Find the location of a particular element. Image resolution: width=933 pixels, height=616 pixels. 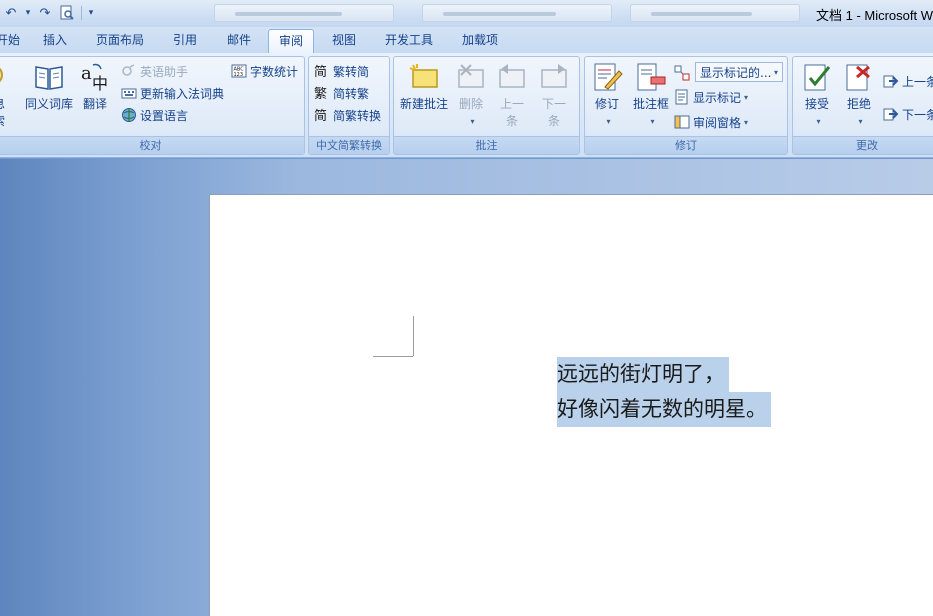

svg-text: 123 is located at coordinates (239, 75).